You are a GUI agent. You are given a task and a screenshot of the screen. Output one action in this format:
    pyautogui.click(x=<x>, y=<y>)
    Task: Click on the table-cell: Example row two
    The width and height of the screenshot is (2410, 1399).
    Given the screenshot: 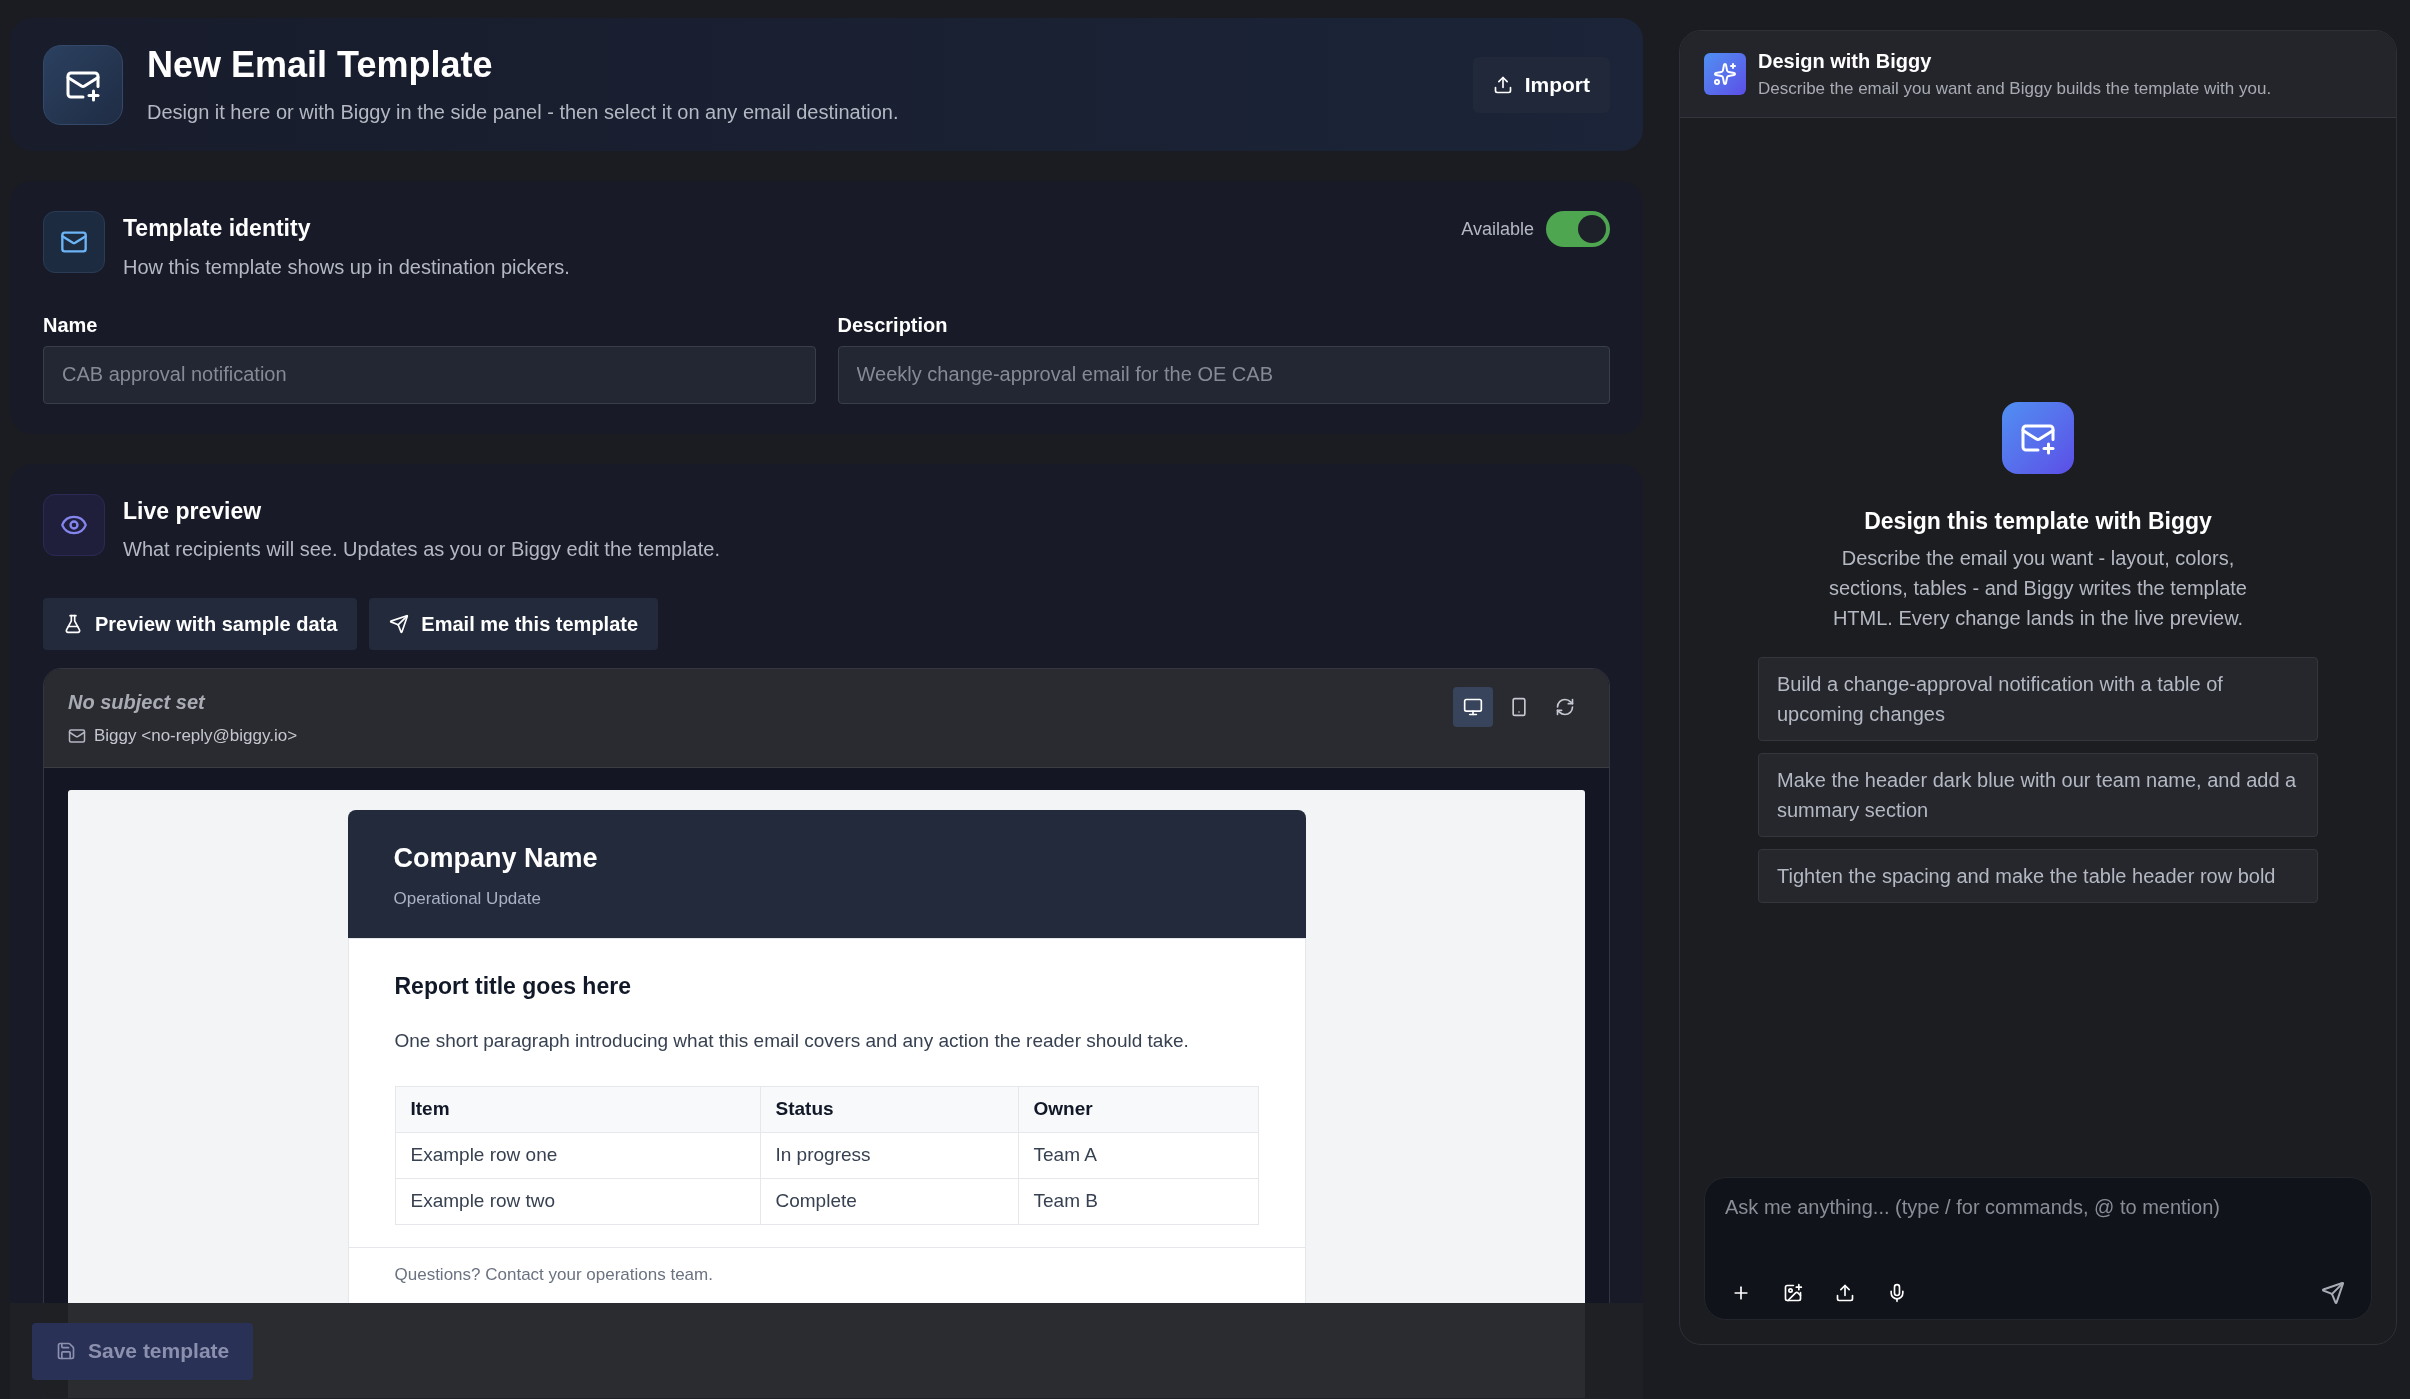 What is the action you would take?
    pyautogui.click(x=577, y=1201)
    